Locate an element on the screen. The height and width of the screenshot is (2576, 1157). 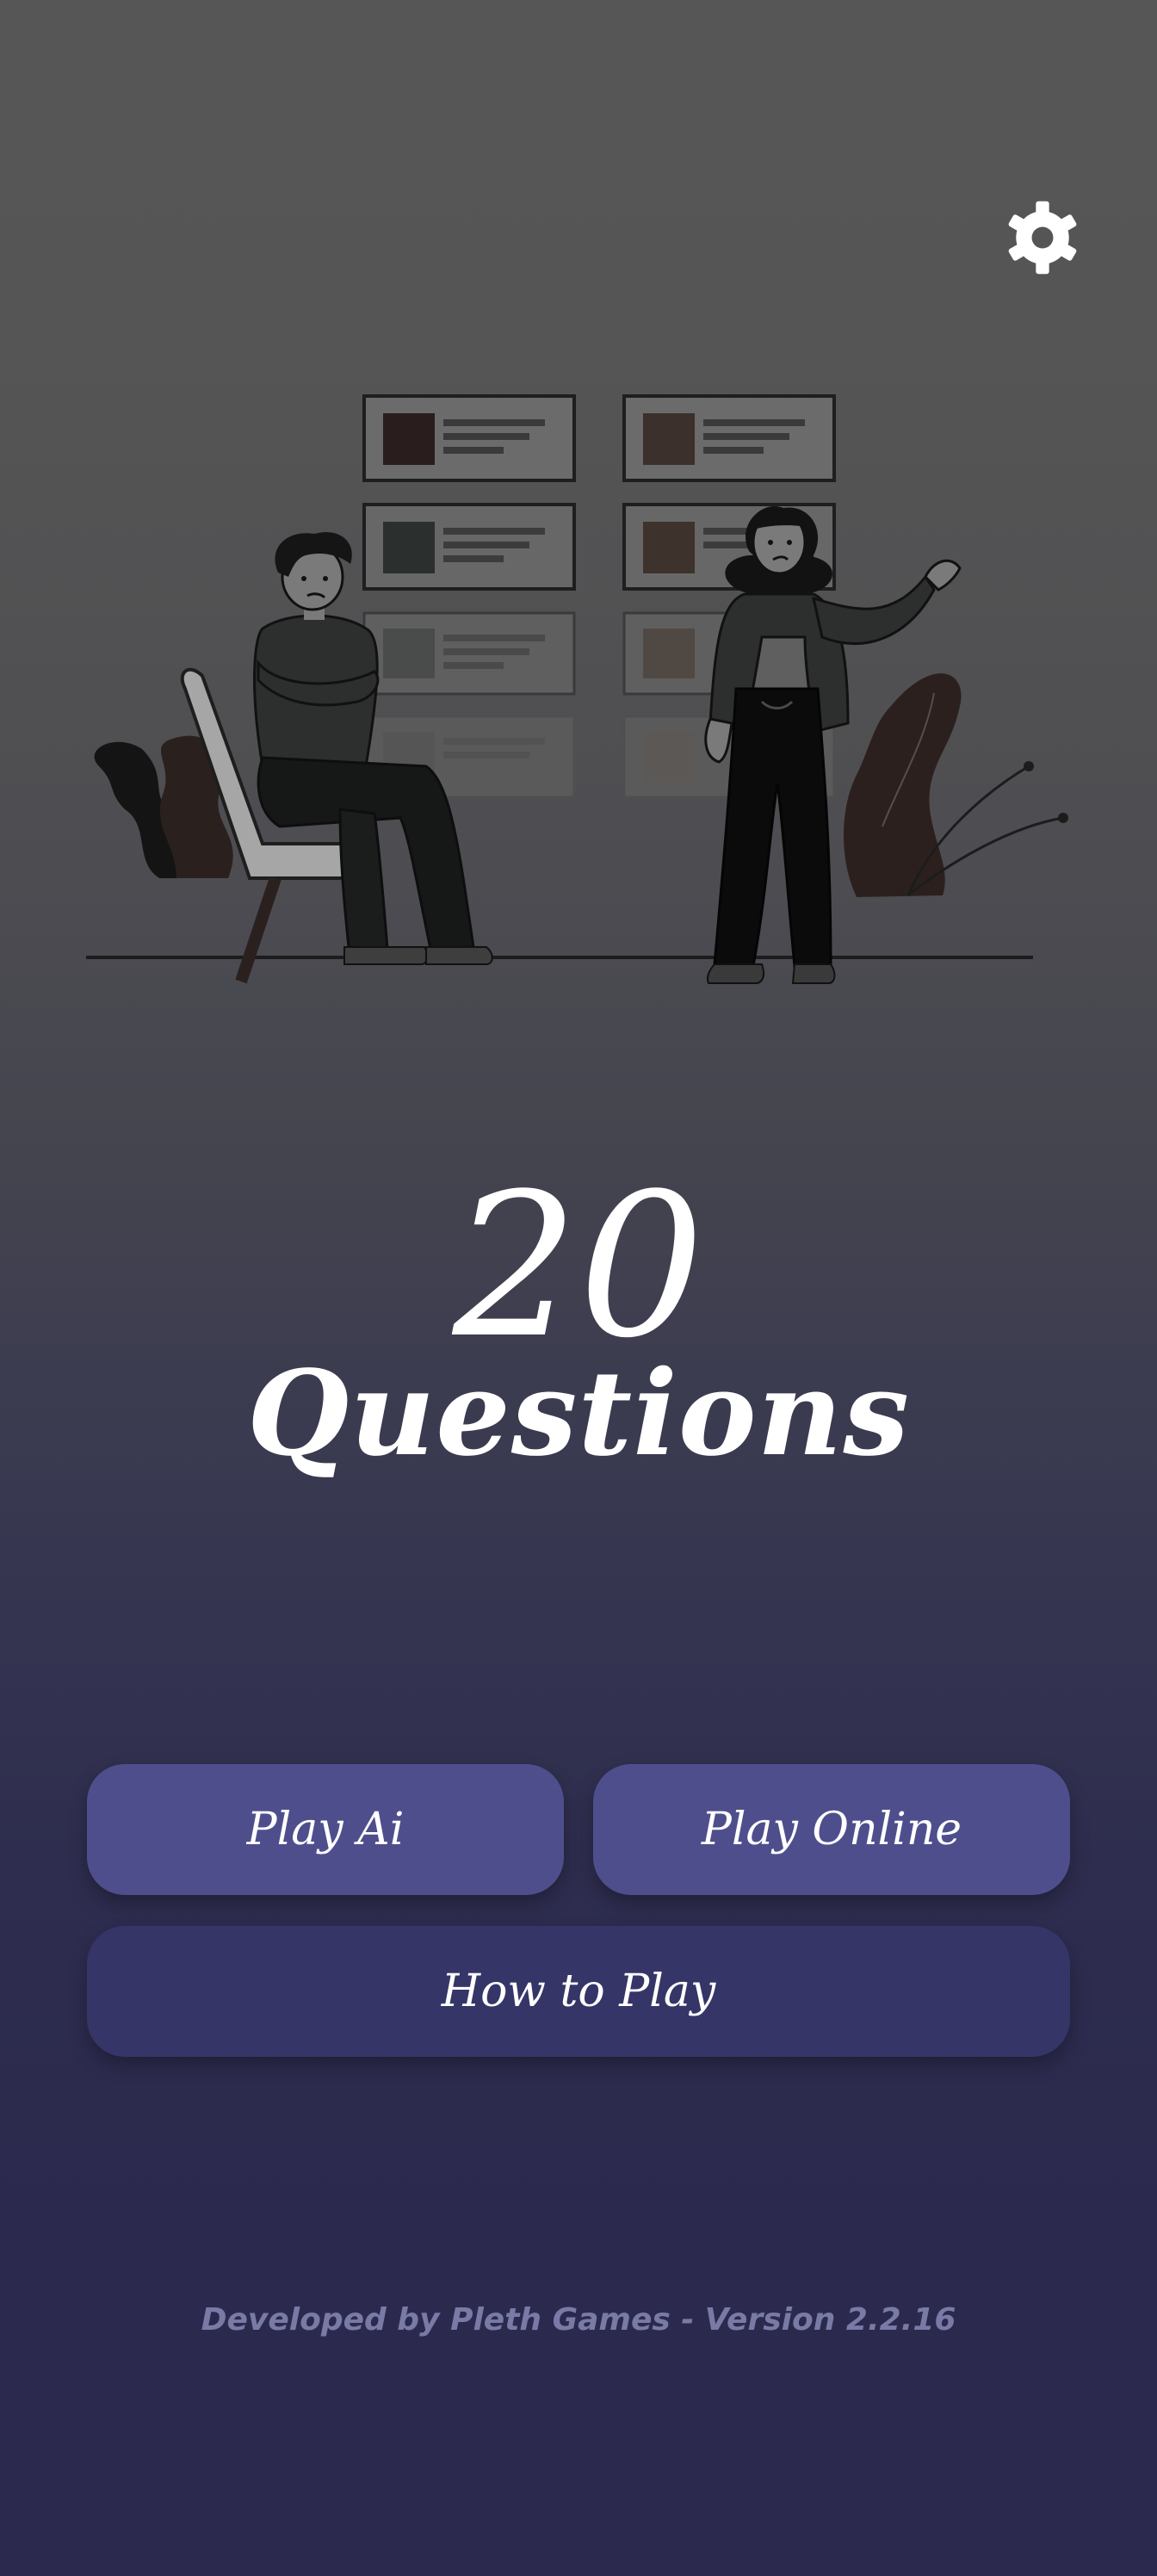
title-number: 20 is located at coordinates (579, 1257).